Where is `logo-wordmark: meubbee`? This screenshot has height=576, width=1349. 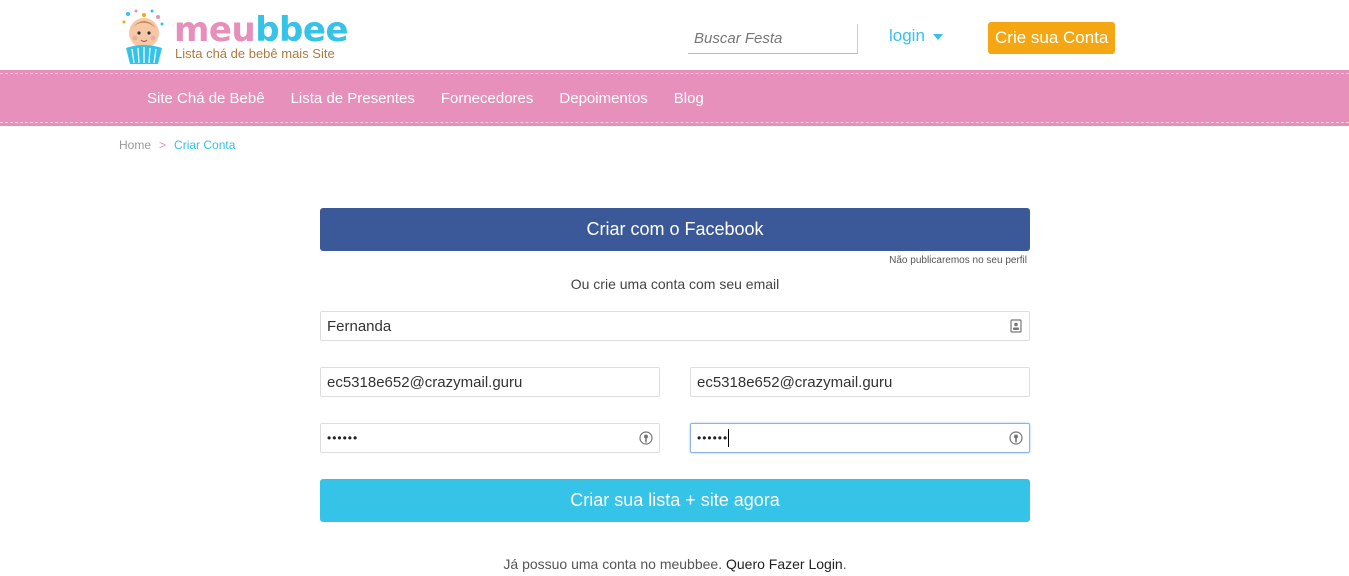
logo-wordmark: meubbee is located at coordinates (261, 30).